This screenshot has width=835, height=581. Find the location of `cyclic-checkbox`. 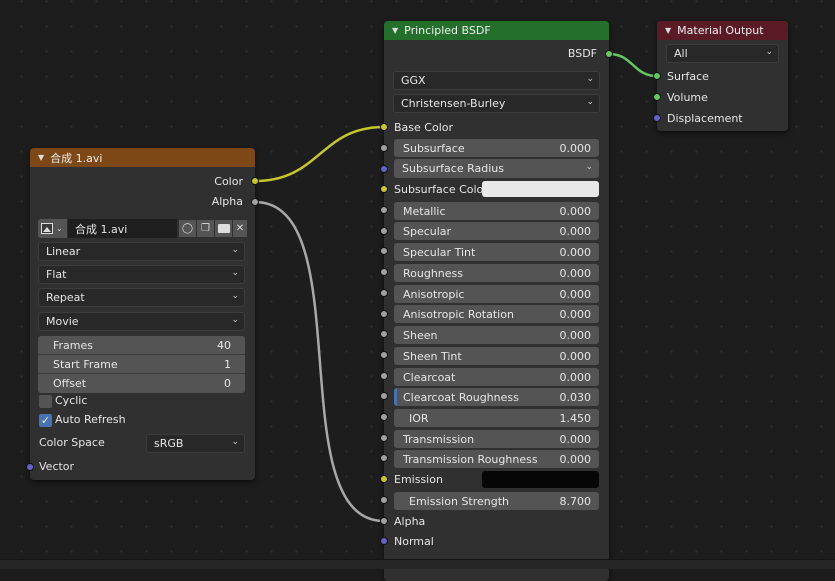

cyclic-checkbox is located at coordinates (45, 401).